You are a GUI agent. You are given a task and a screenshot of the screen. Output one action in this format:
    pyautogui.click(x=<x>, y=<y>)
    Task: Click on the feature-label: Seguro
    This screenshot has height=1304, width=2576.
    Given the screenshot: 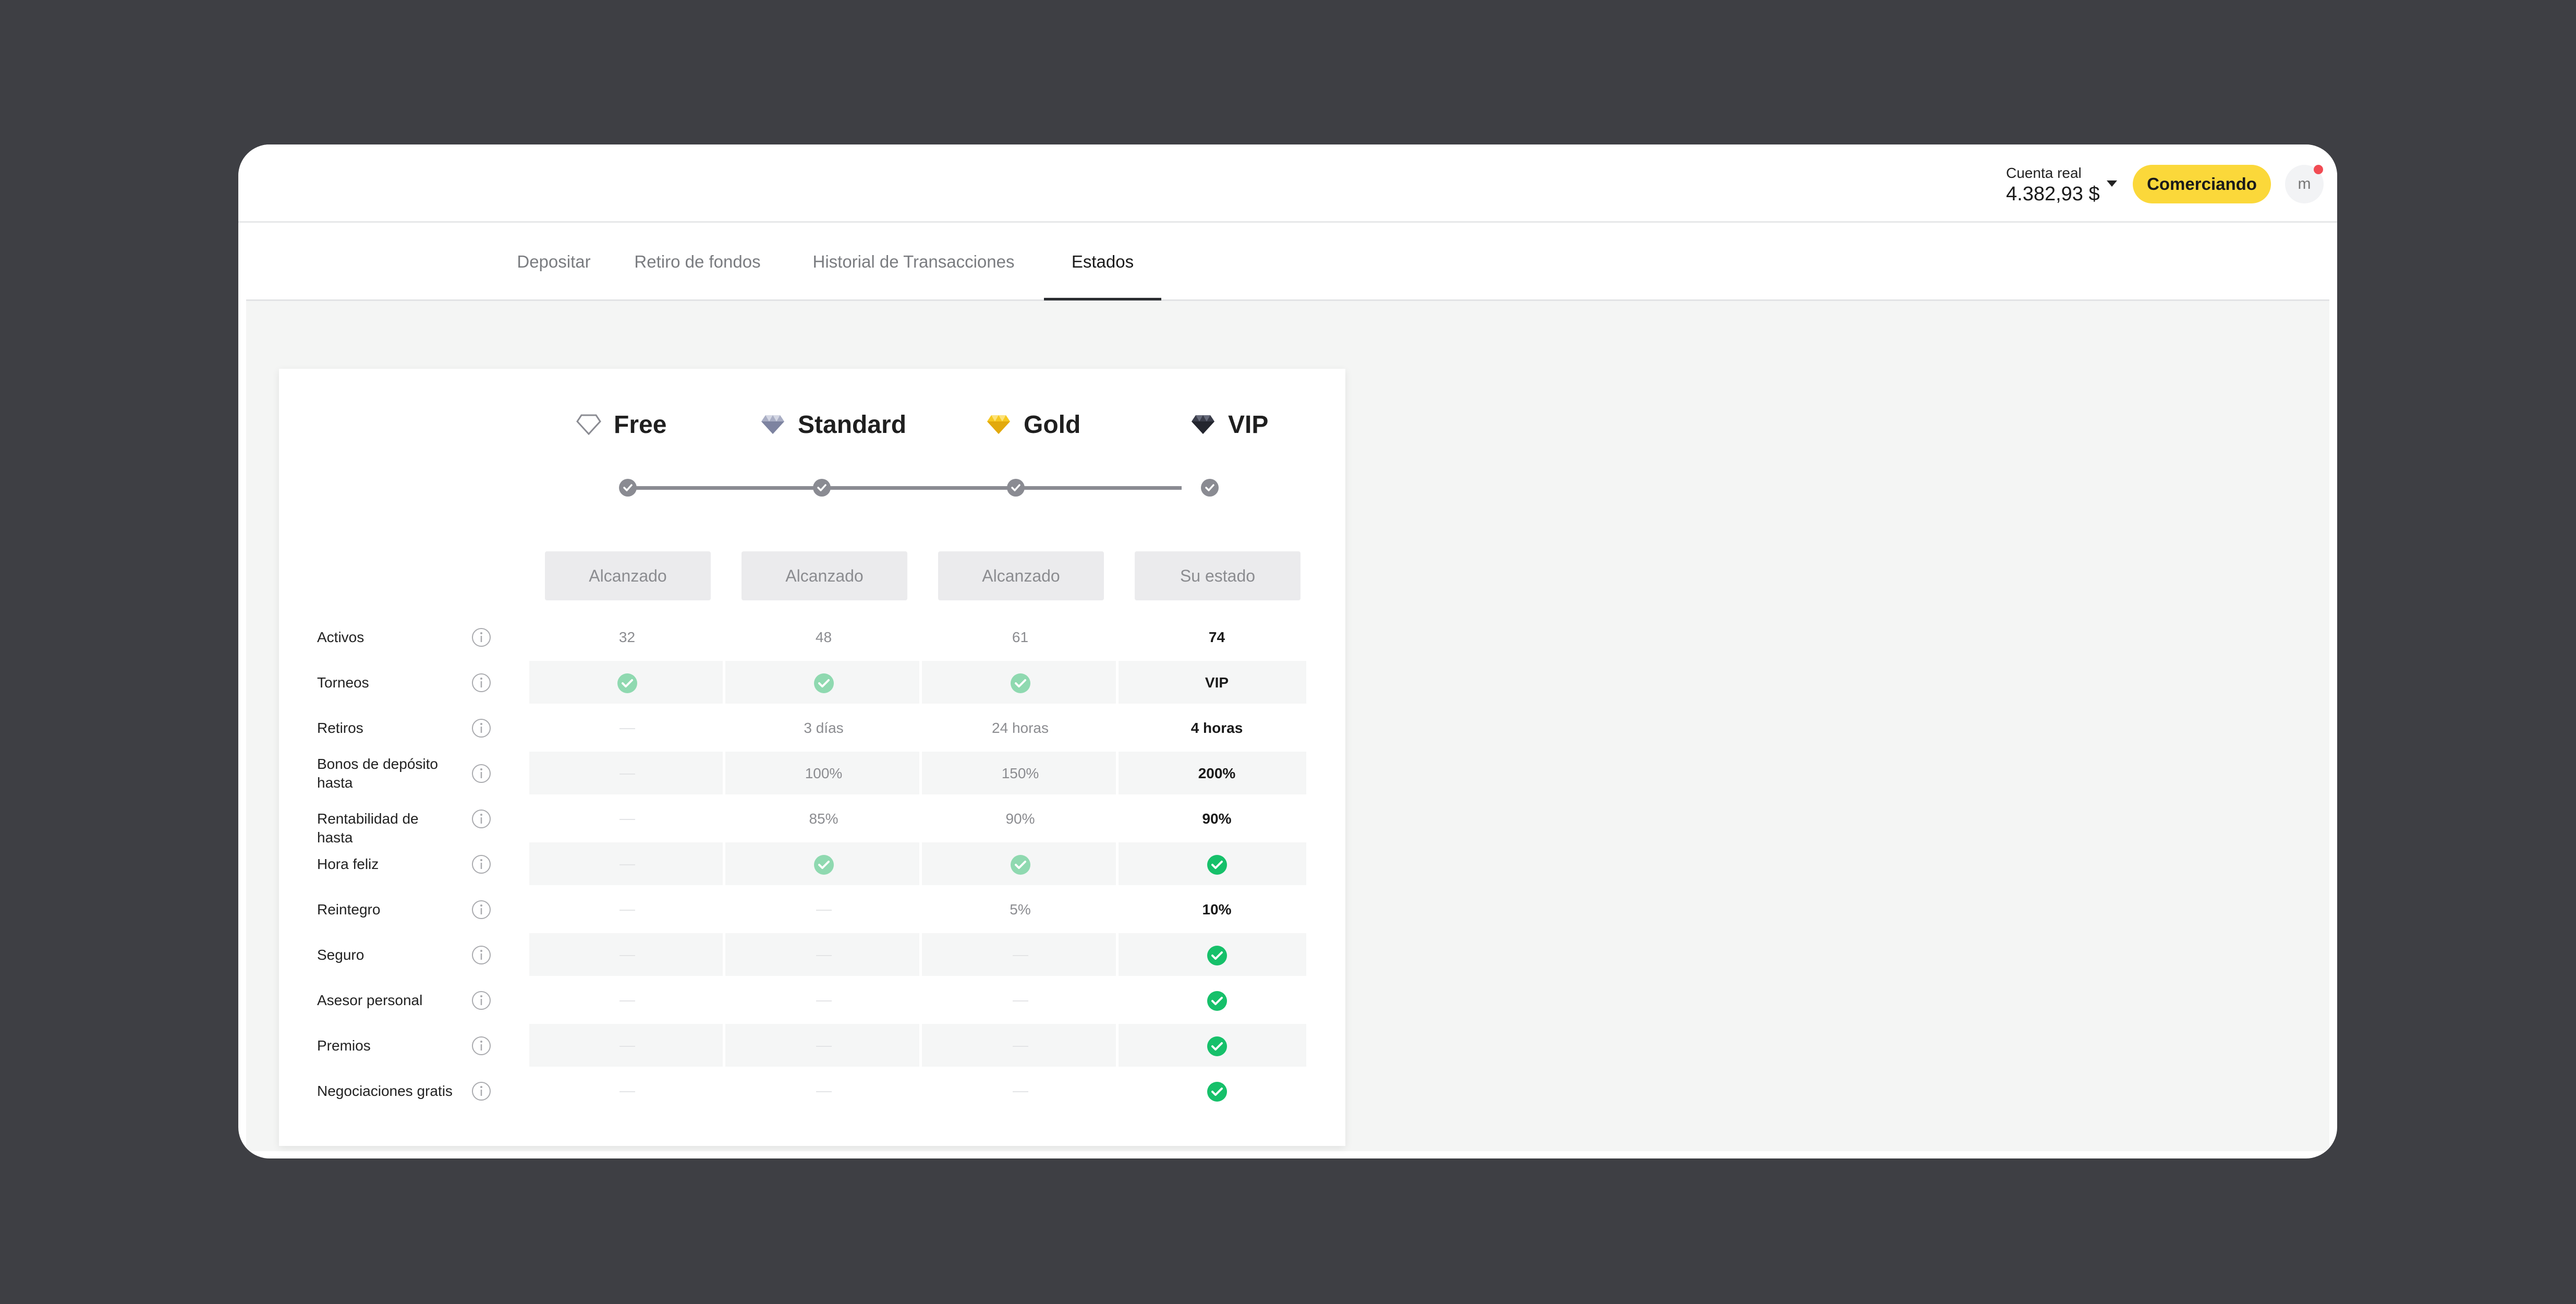 What is the action you would take?
    pyautogui.click(x=340, y=954)
    